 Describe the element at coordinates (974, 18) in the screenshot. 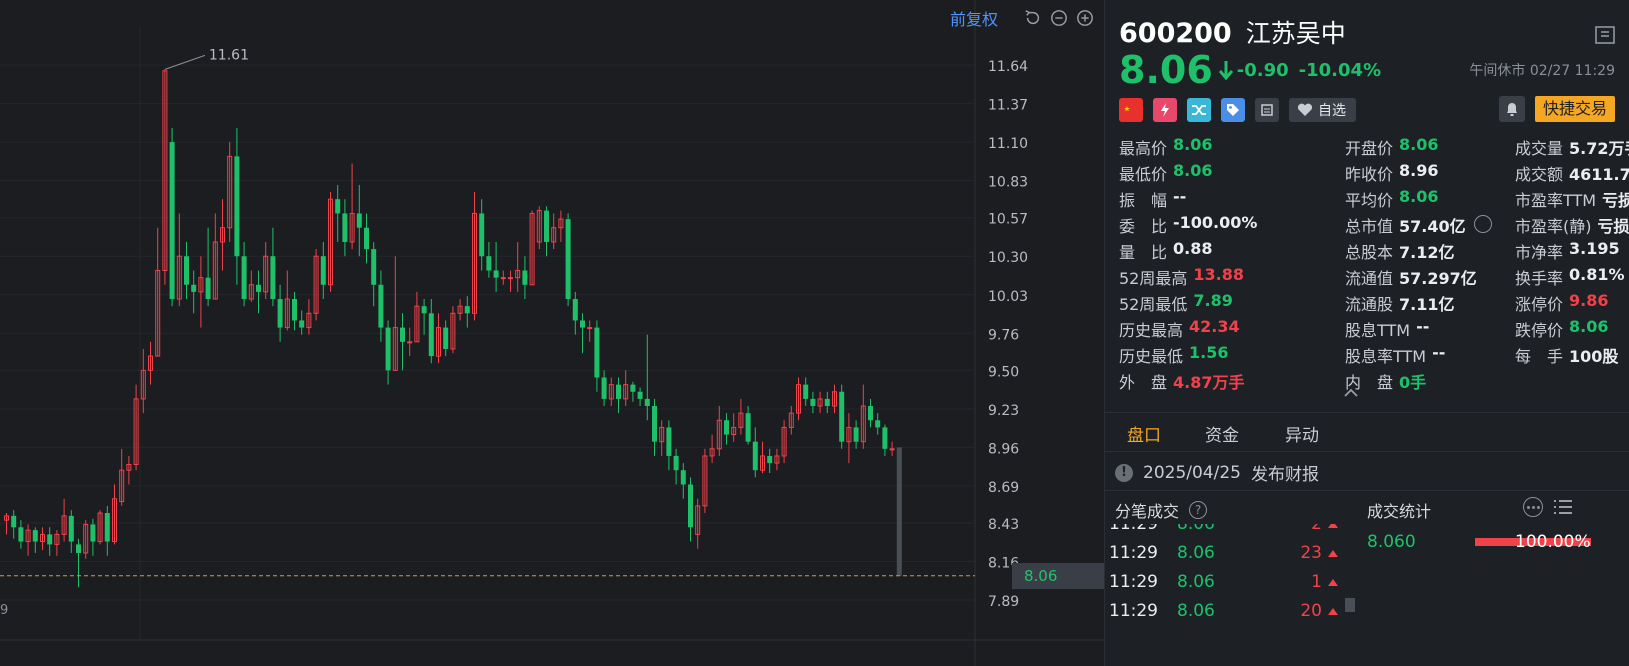

I see `adjust-mode-toggle: 前复权` at that location.